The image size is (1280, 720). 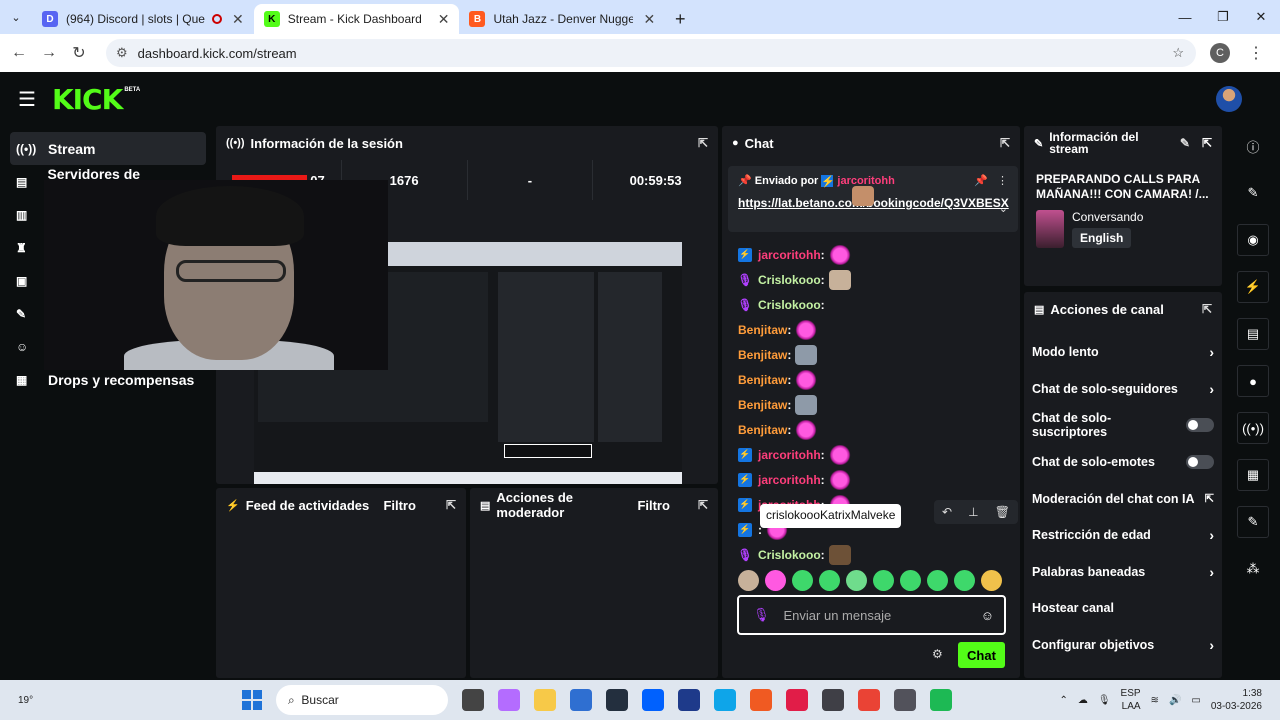 What do you see at coordinates (973, 512) in the screenshot?
I see `pin-icon: ⊥` at bounding box center [973, 512].